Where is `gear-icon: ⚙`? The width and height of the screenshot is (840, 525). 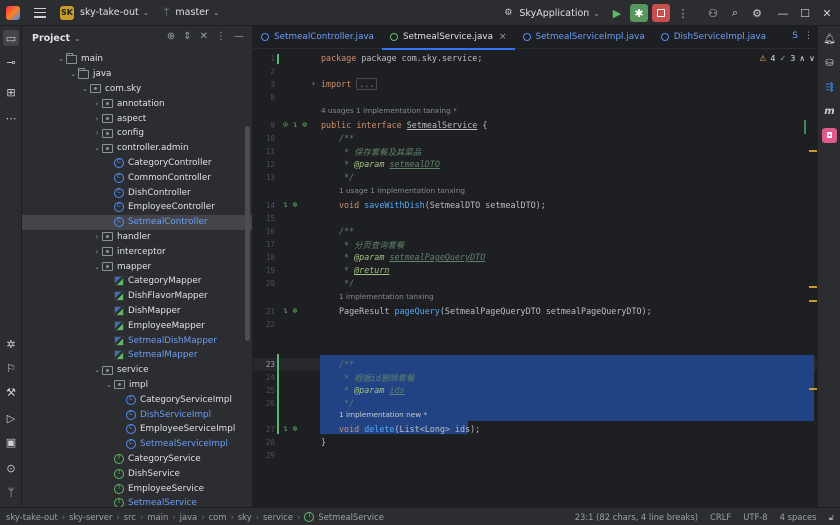
gear-icon: ⚙ is located at coordinates (757, 13).